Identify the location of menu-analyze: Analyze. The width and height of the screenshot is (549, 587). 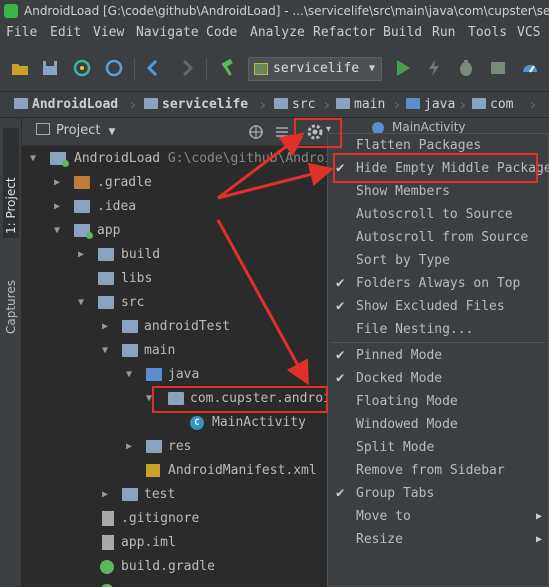
(277, 33).